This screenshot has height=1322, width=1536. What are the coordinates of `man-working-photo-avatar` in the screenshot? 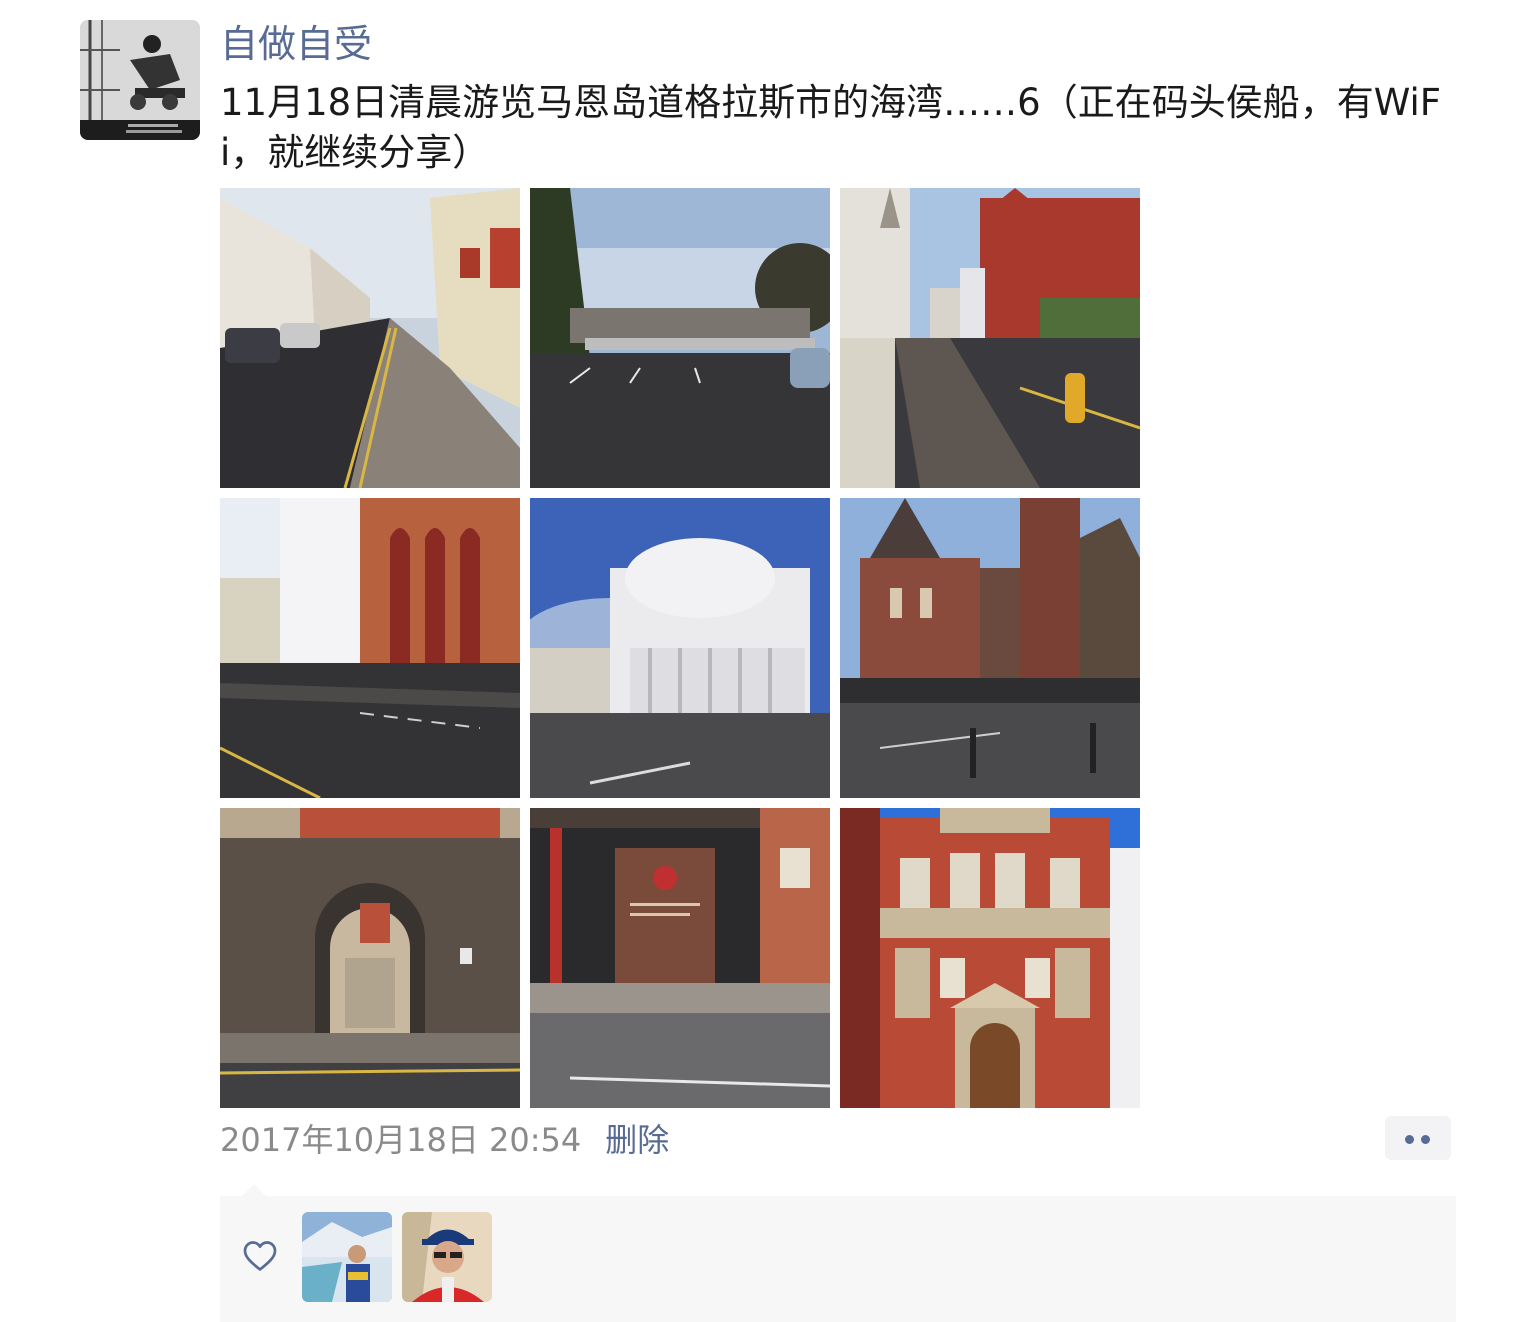 It's located at (140, 80).